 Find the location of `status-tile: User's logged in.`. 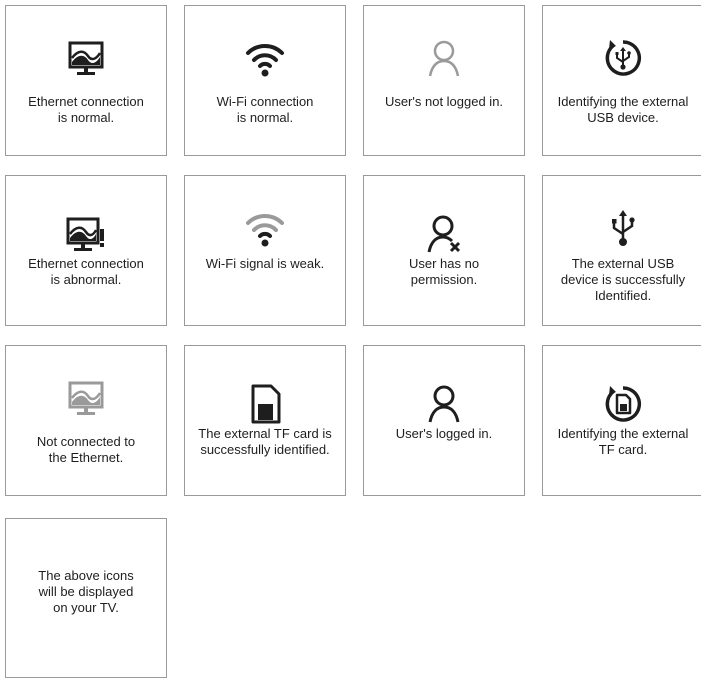

status-tile: User's logged in. is located at coordinates (444, 420).